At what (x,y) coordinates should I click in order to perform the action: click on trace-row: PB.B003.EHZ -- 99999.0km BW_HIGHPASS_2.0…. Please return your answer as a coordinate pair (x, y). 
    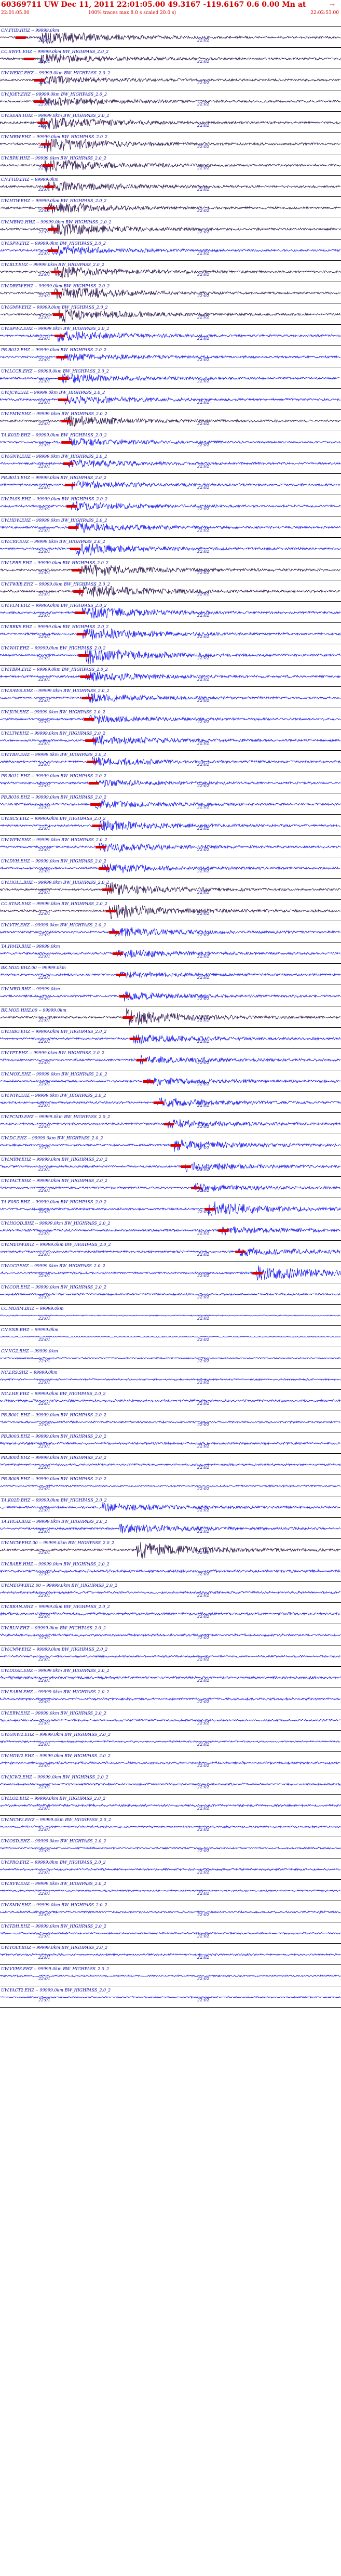
    Looking at the image, I should click on (170, 1443).